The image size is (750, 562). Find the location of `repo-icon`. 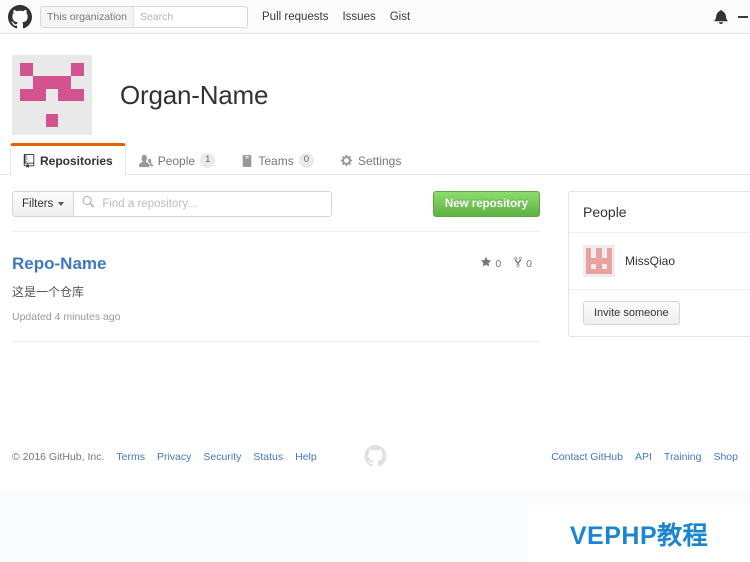

repo-icon is located at coordinates (29, 160).